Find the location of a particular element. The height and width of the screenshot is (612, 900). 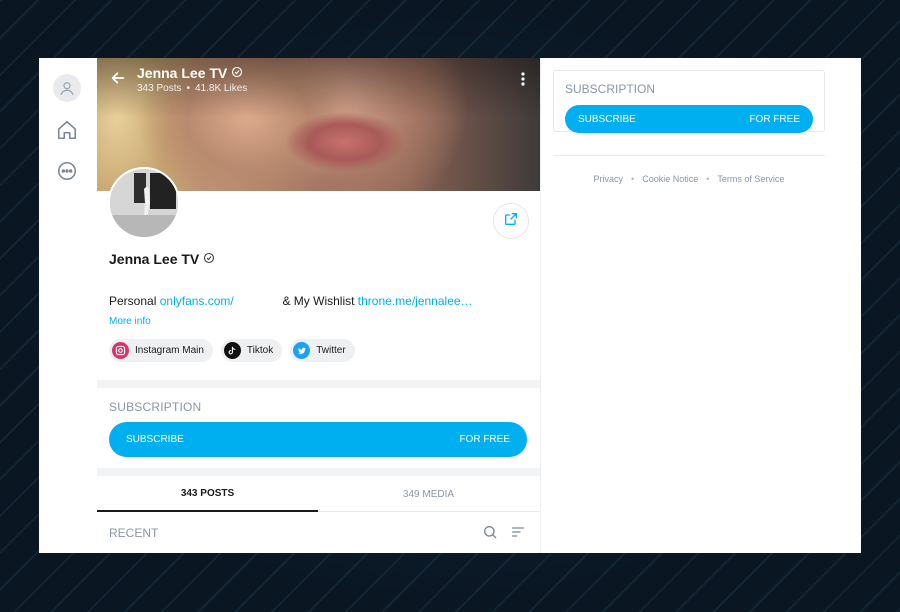

posts-count: 343 Posts is located at coordinates (159, 88).